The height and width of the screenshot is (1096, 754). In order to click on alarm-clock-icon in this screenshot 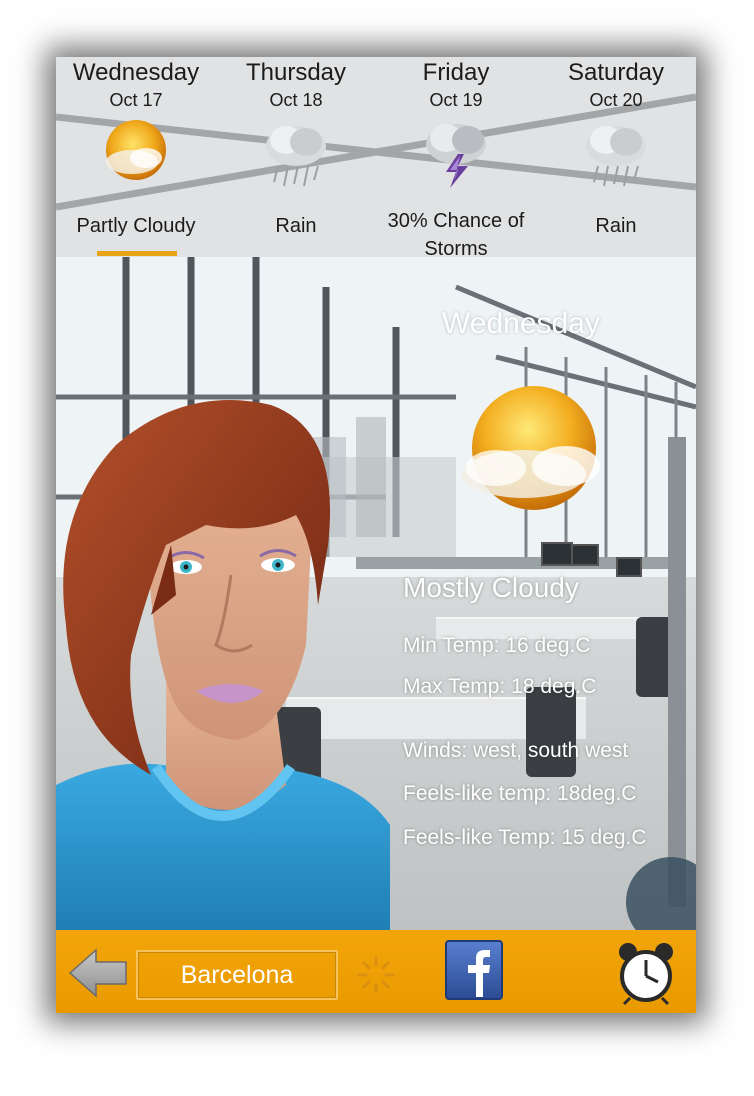, I will do `click(646, 973)`.